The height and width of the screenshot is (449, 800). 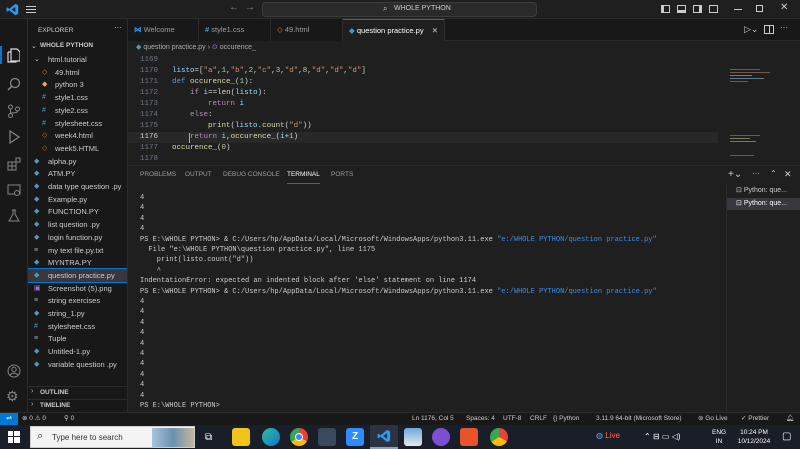 What do you see at coordinates (413, 437) in the screenshot?
I see `app-icon-landscape` at bounding box center [413, 437].